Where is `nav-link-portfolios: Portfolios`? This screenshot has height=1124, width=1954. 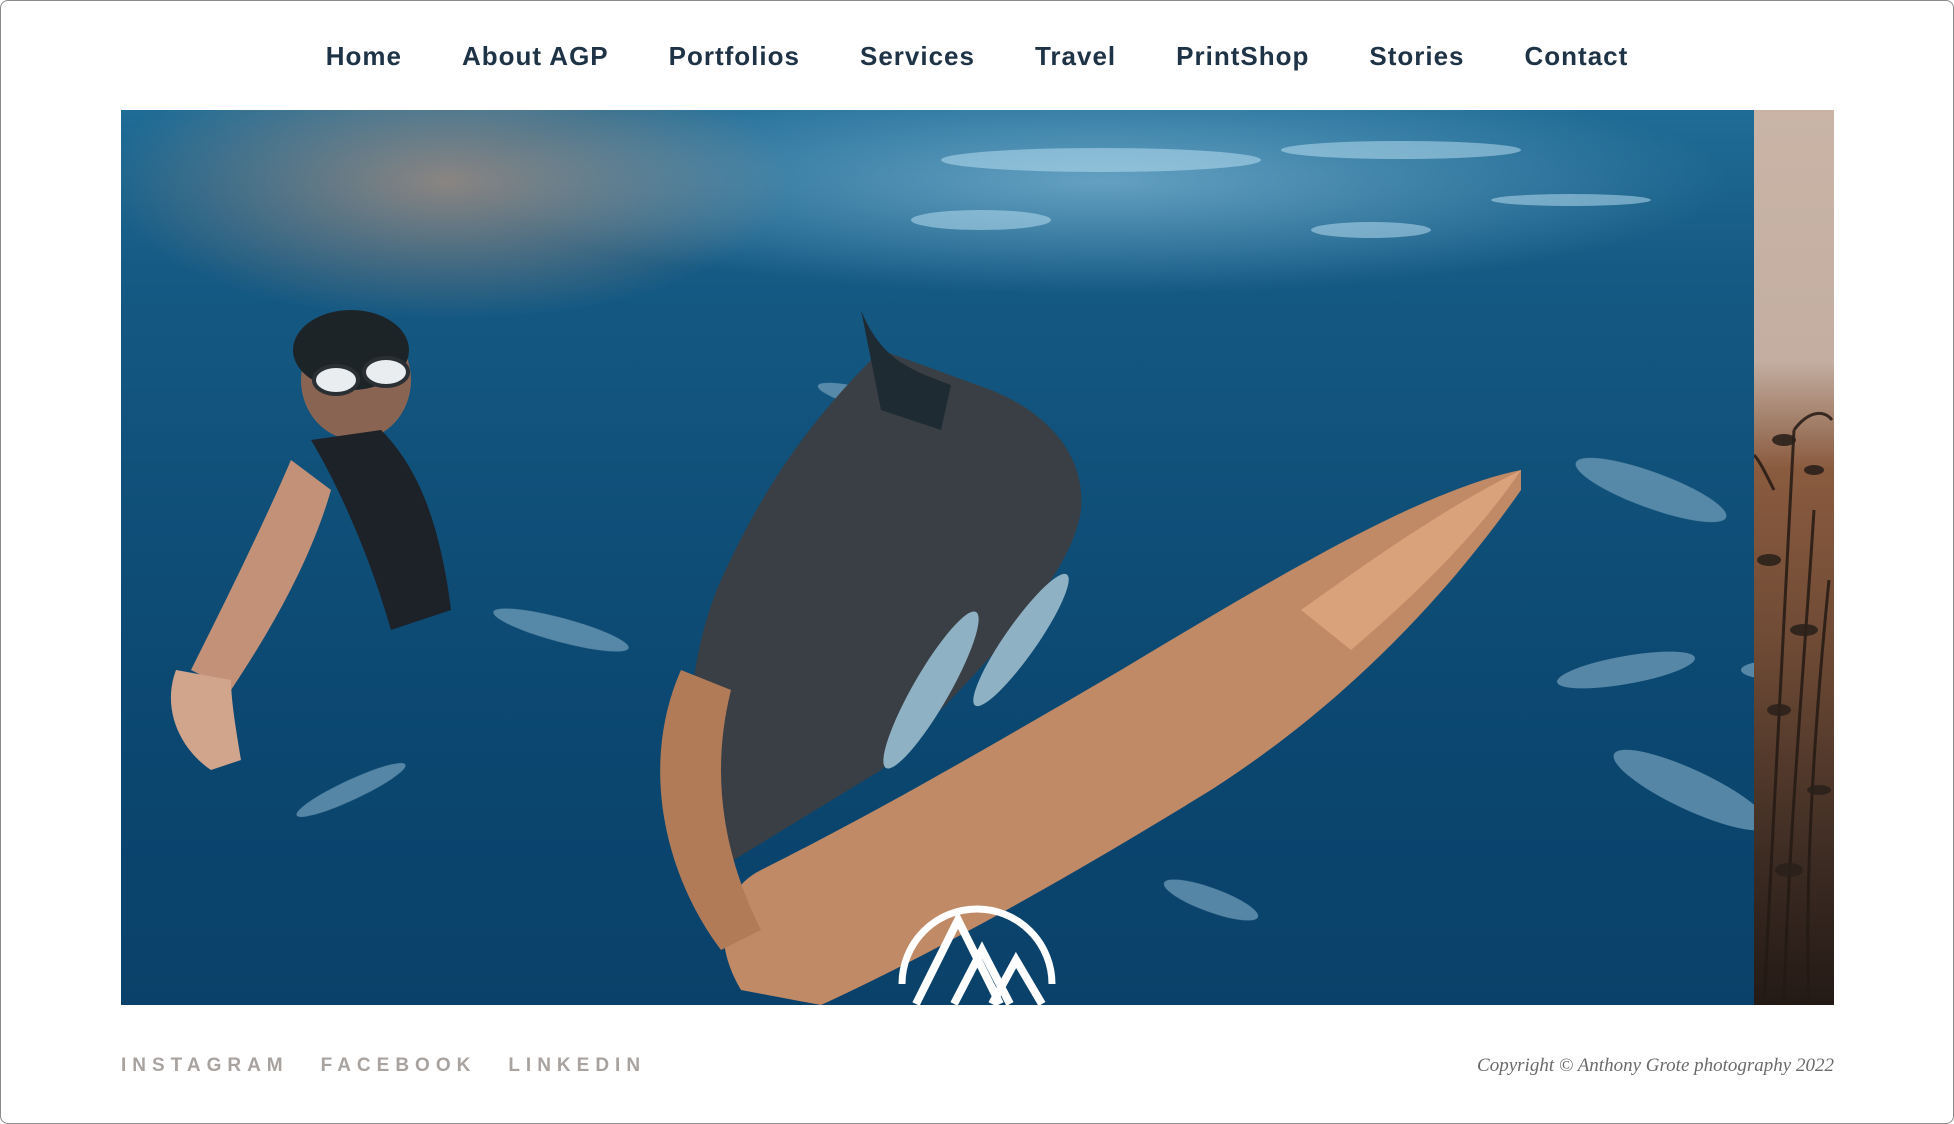 nav-link-portfolios: Portfolios is located at coordinates (734, 56).